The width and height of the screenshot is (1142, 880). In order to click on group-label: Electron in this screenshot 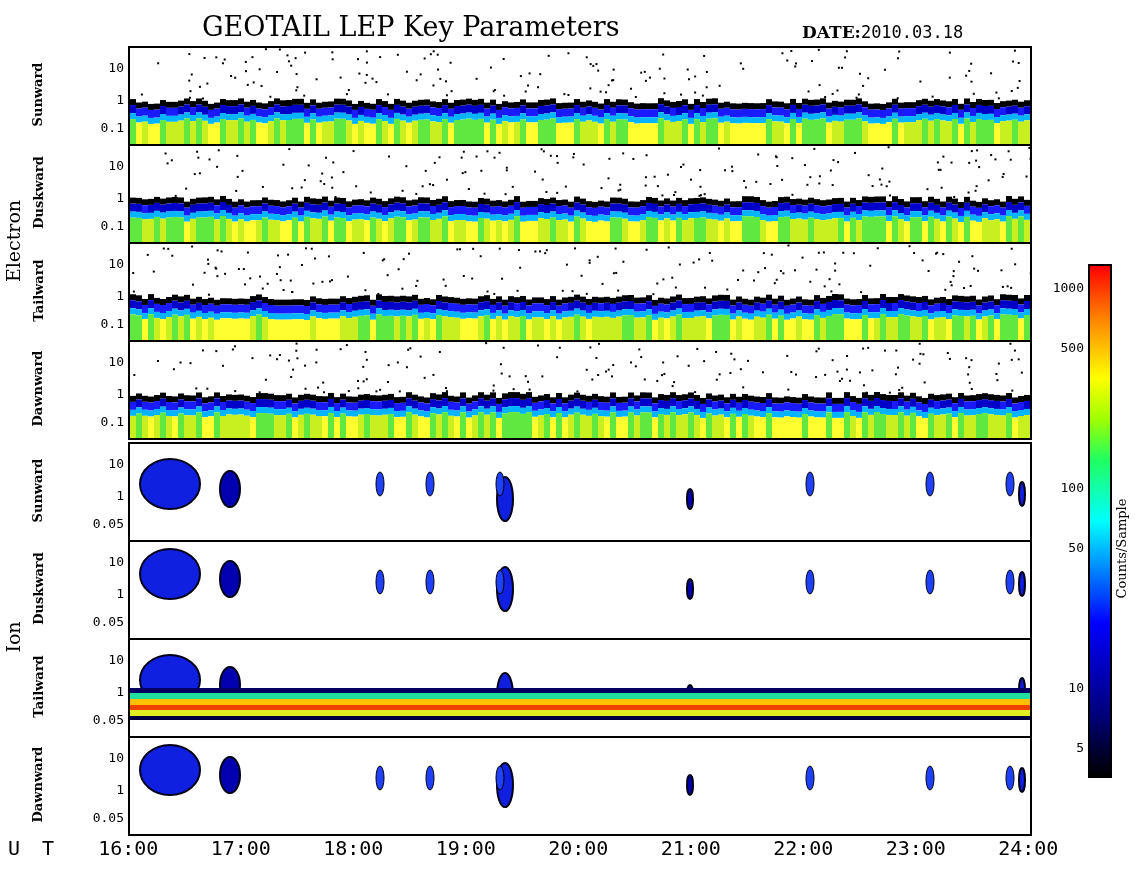, I will do `click(13, 241)`.